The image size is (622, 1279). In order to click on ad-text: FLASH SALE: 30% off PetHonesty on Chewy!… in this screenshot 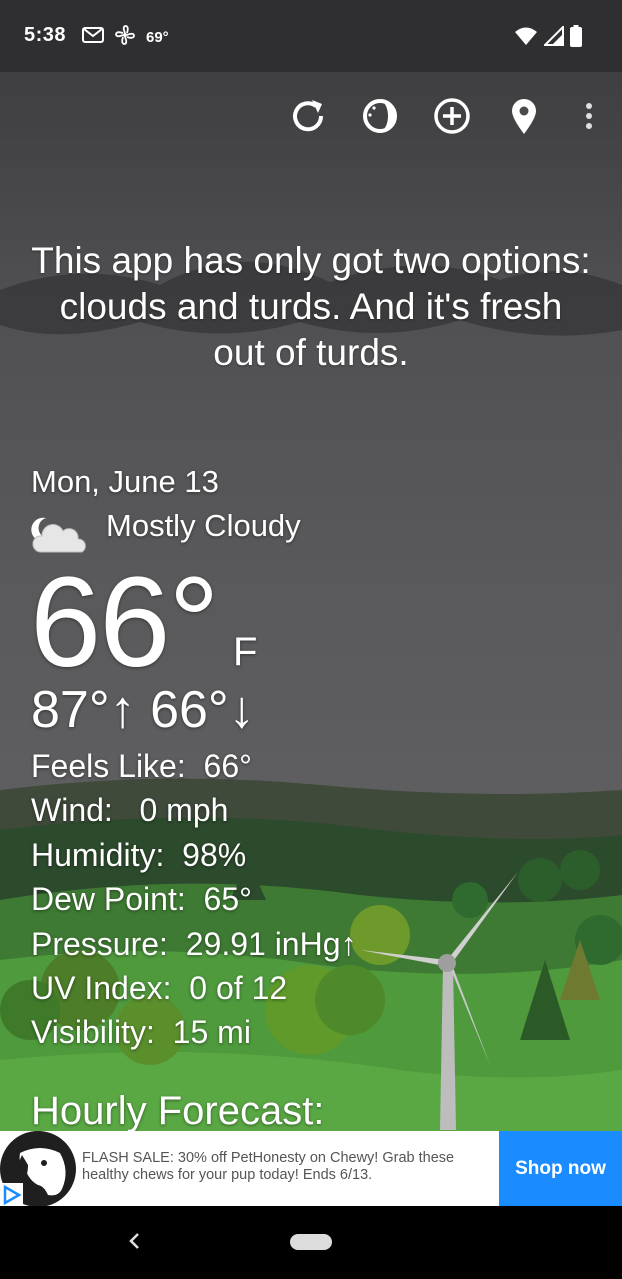, I will do `click(268, 1166)`.